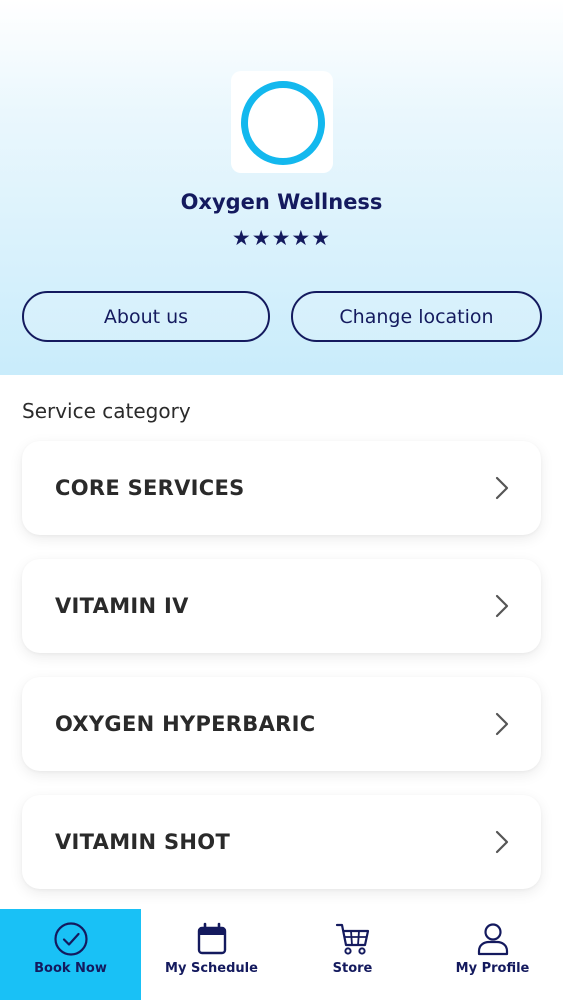  I want to click on service-card-label: CORE SERVICES, so click(150, 488).